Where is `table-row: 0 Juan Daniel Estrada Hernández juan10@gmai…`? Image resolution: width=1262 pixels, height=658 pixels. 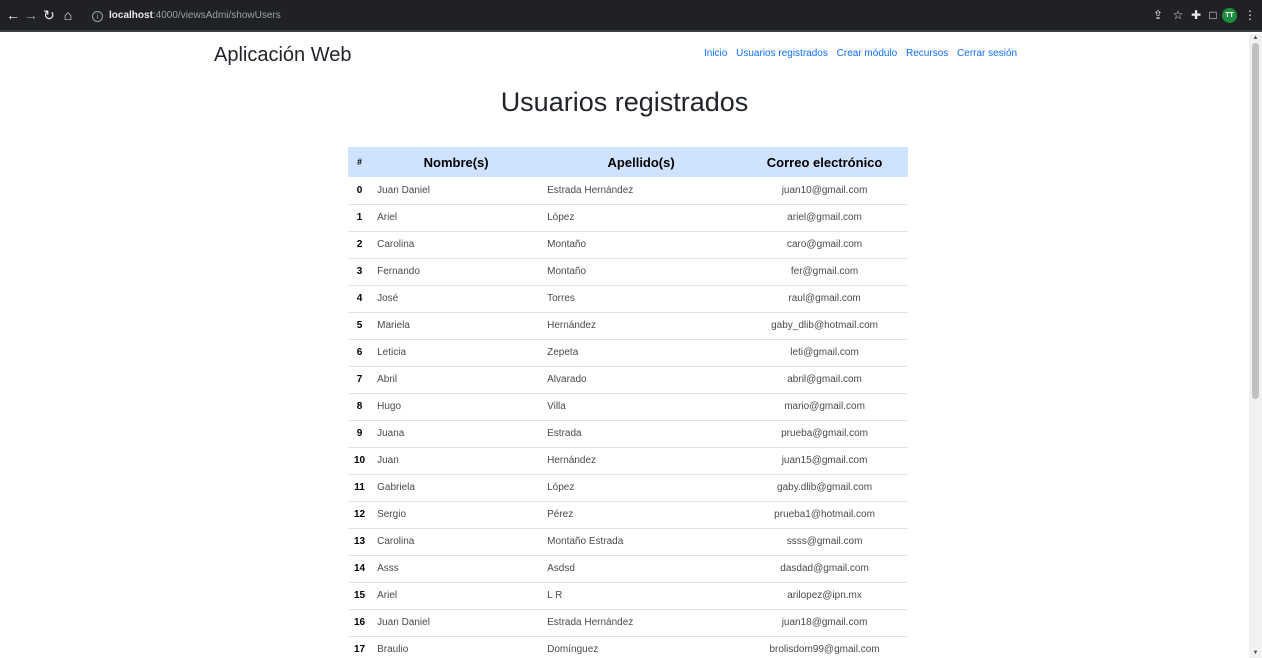
table-row: 0 Juan Daniel Estrada Hernández juan10@gmai… is located at coordinates (628, 190).